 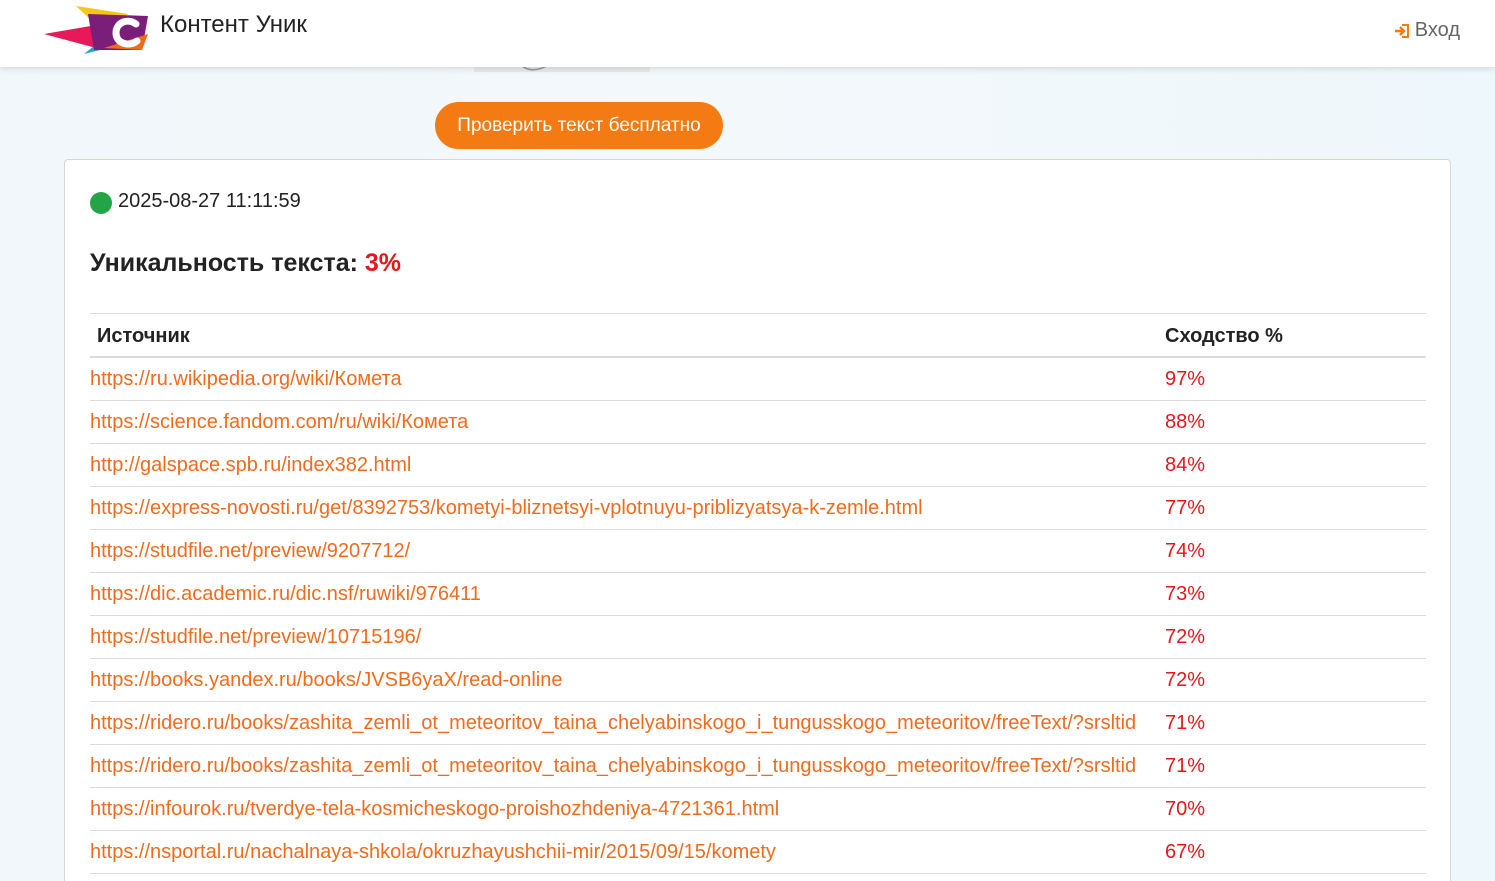 What do you see at coordinates (625, 637) in the screenshot?
I see `source-link: https://studfile.net/preview/10715196/` at bounding box center [625, 637].